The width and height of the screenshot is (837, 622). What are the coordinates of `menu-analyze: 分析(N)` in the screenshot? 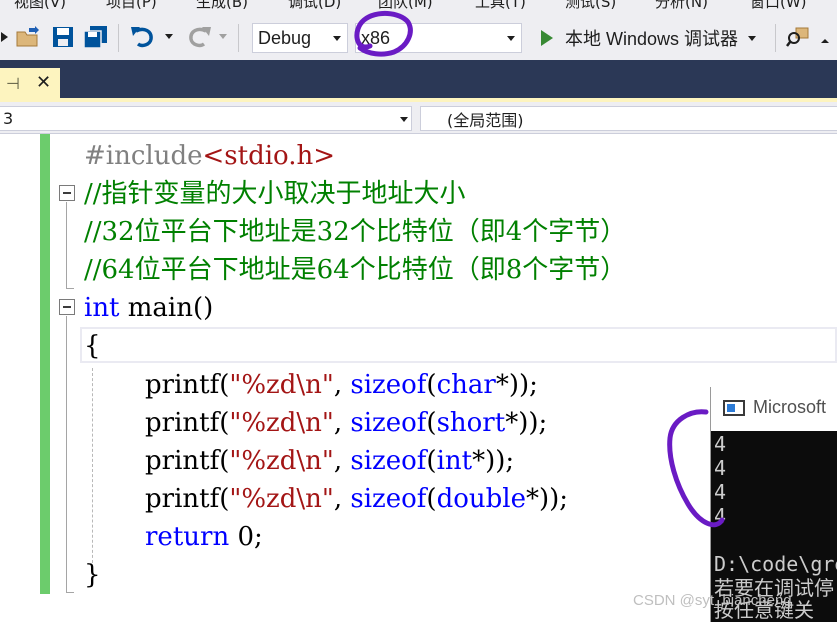 It's located at (681, 6).